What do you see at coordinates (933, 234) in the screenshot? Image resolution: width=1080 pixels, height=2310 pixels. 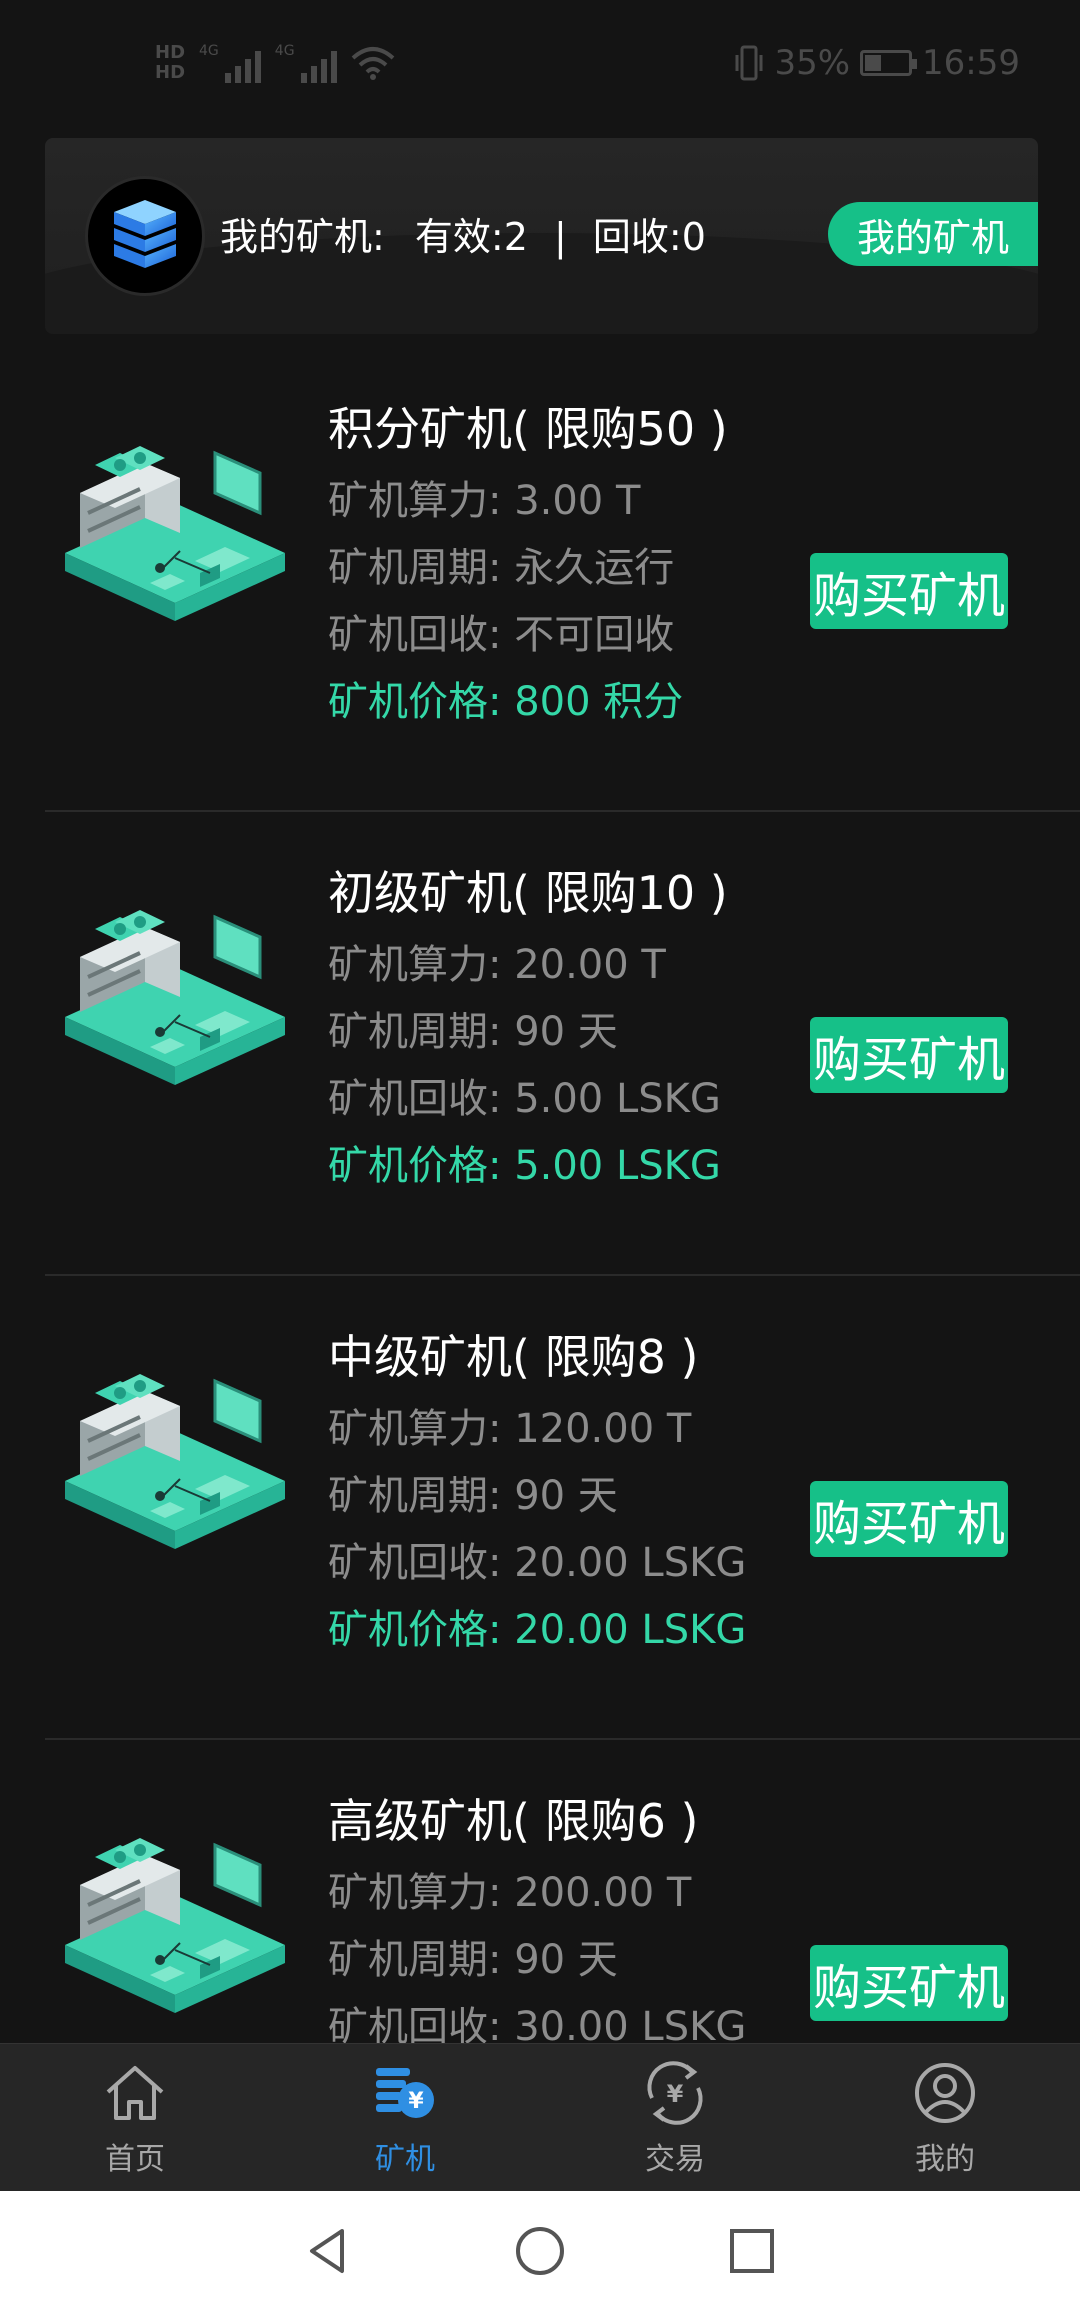 I see `my-miner-button: 我的矿机` at bounding box center [933, 234].